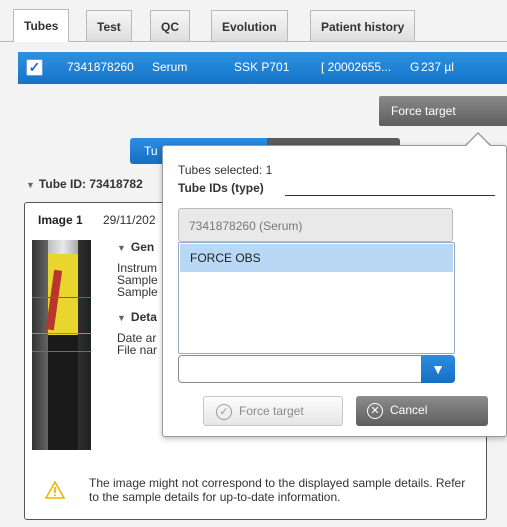  I want to click on tube-photo, so click(61, 345).